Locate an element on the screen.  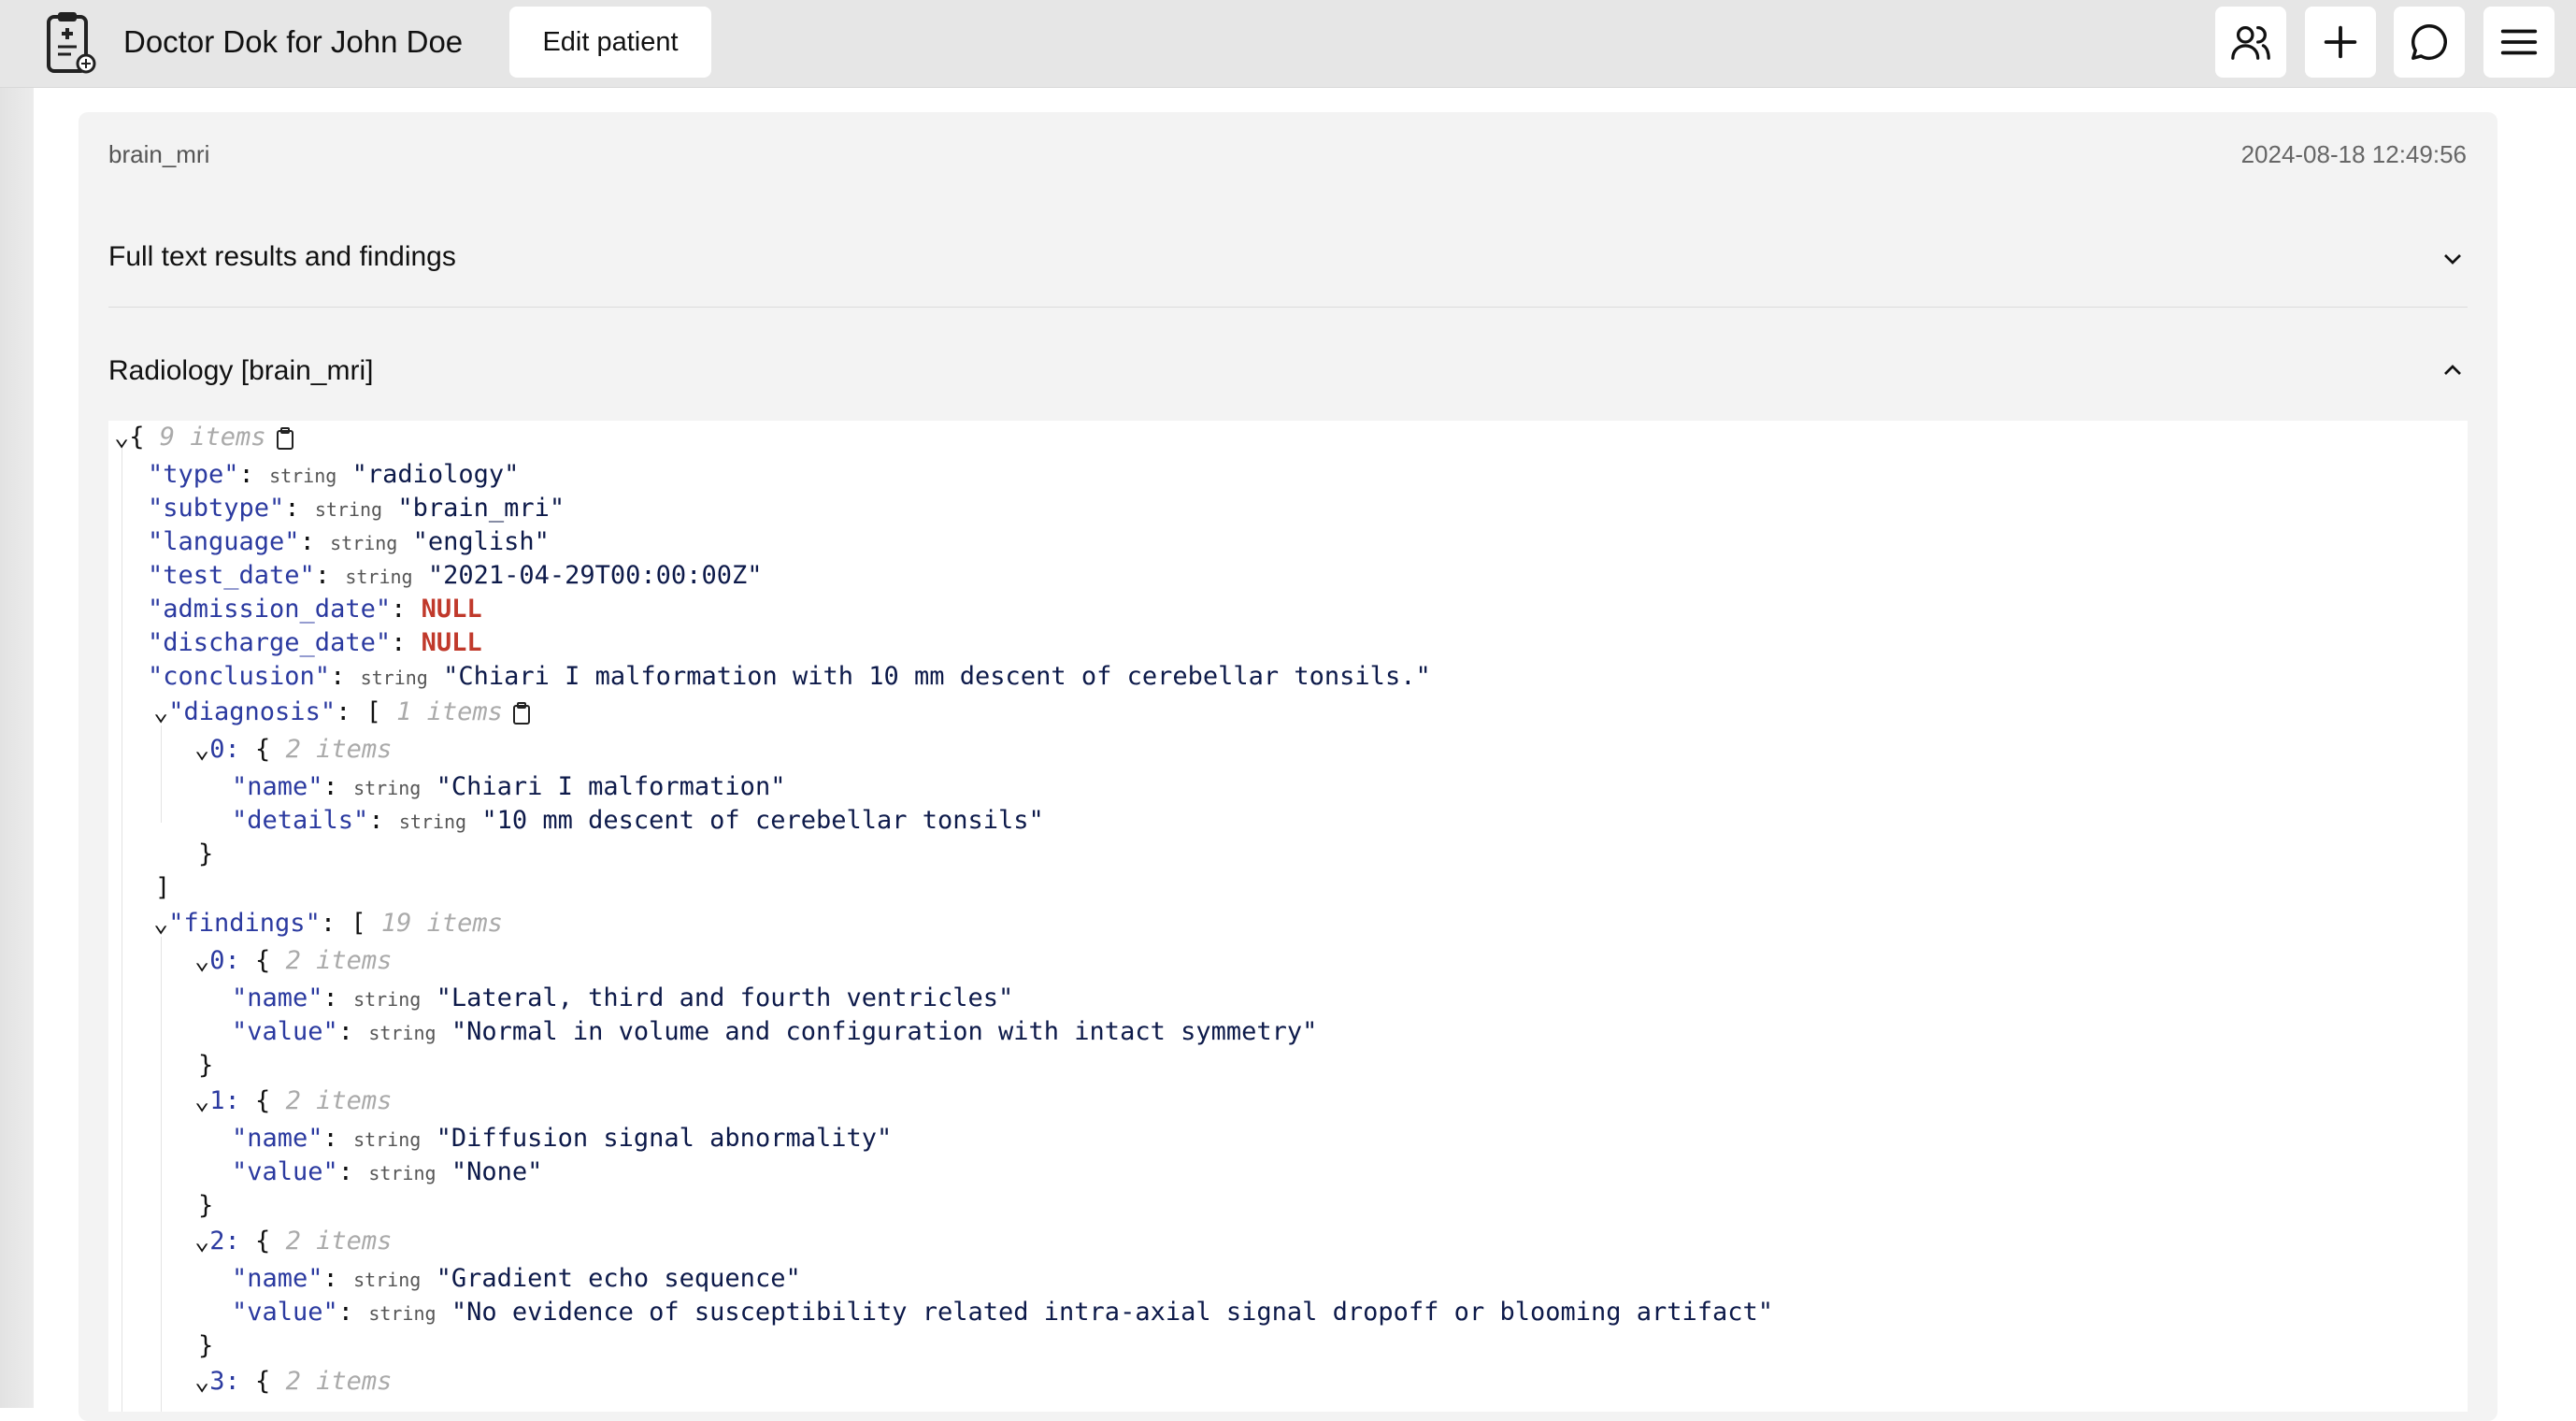
json-line-language: "language": string "english" is located at coordinates (349, 541).